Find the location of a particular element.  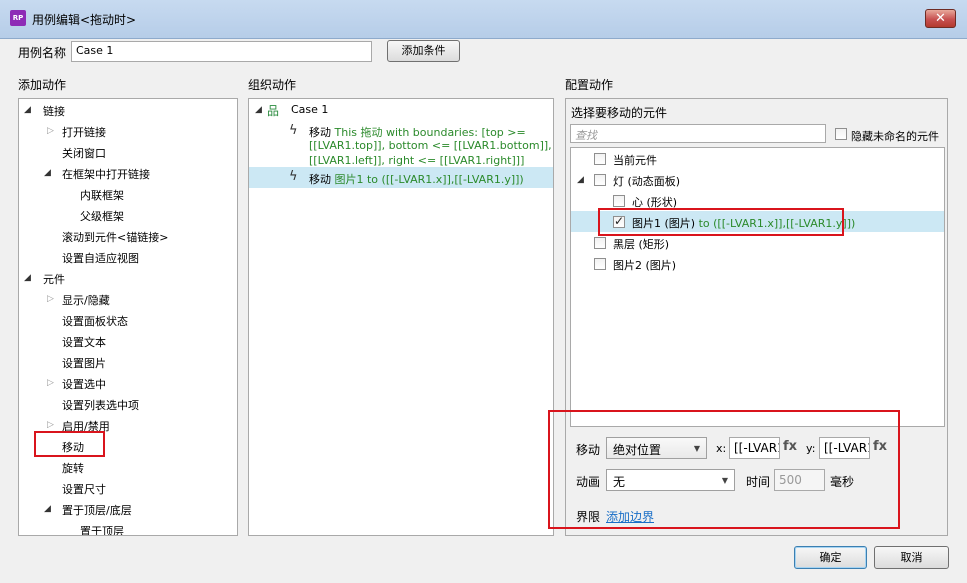

tree-item-open-in-frame: 在框架中打开链接 is located at coordinates (106, 174).